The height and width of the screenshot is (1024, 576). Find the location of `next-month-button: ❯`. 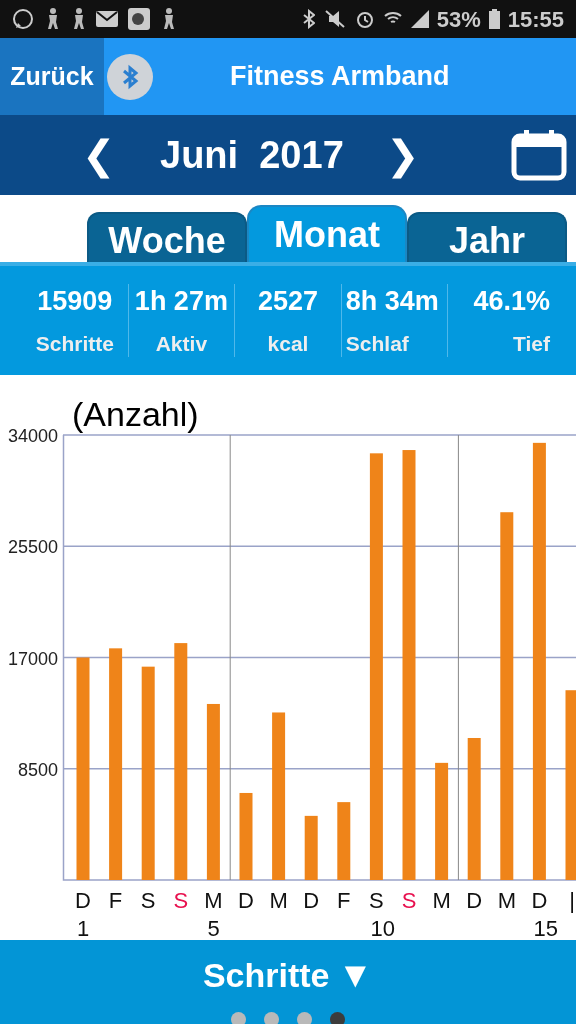

next-month-button: ❯ is located at coordinates (403, 155).